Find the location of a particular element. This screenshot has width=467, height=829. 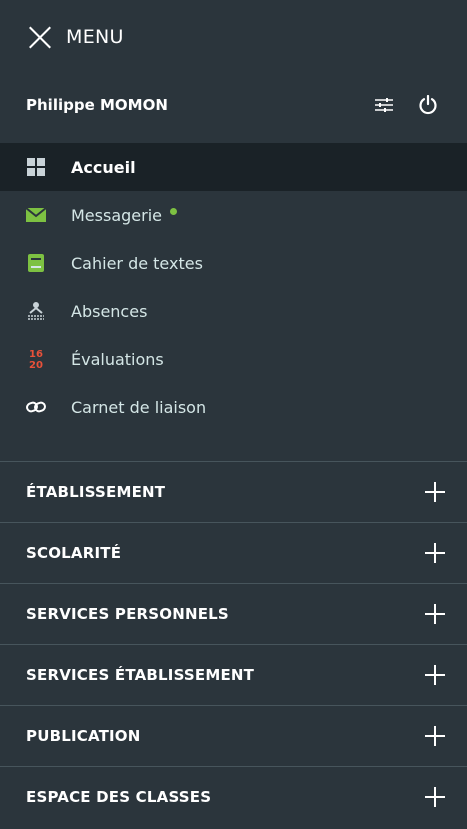

envelope-icon is located at coordinates (36, 215).